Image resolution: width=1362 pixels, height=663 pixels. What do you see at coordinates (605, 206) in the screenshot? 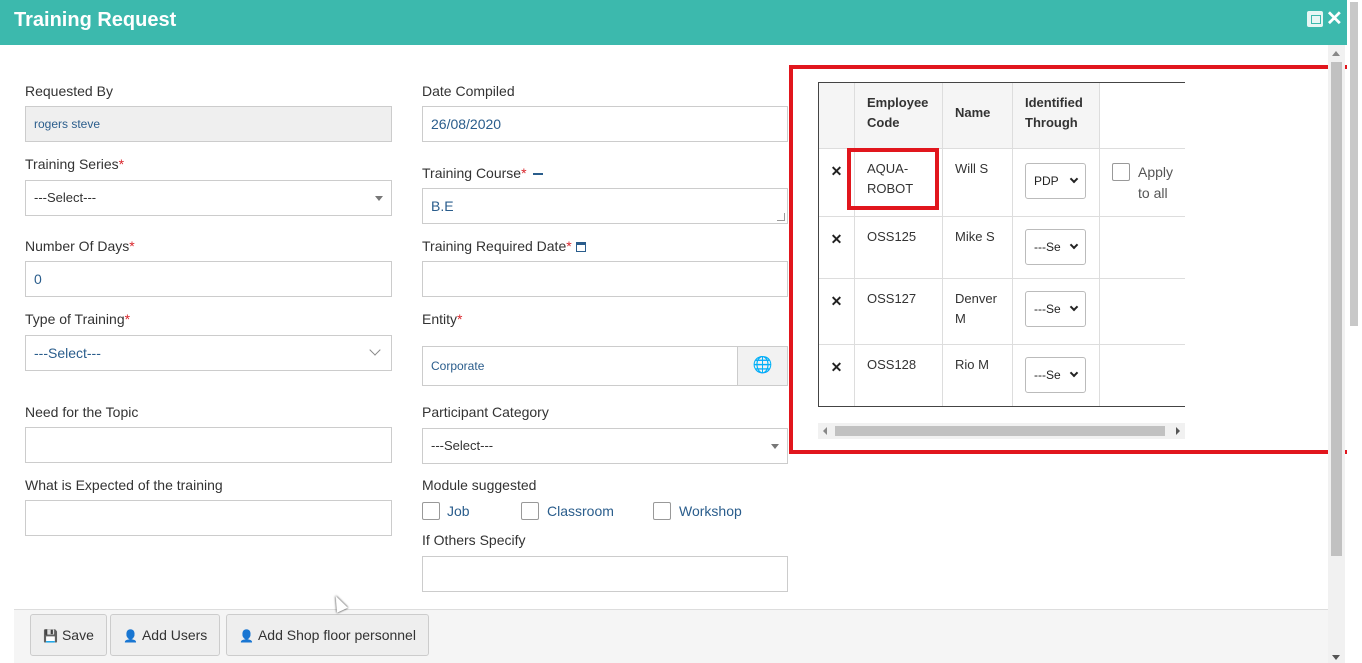
I see `training-course-textarea: B.E` at bounding box center [605, 206].